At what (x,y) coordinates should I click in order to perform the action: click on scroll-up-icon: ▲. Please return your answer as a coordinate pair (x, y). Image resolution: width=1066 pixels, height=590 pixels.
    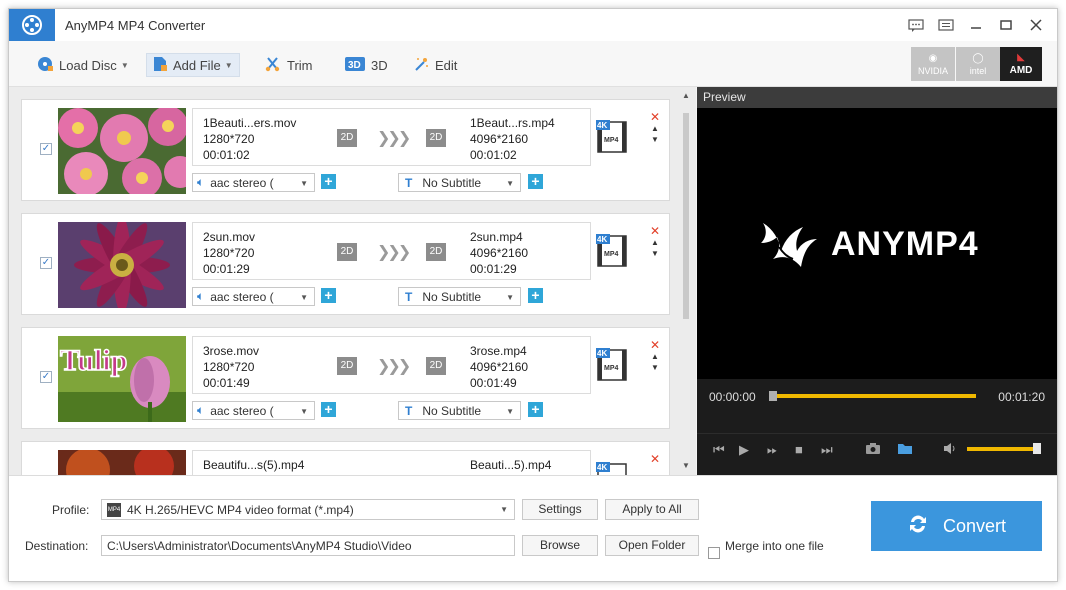
    Looking at the image, I should click on (686, 95).